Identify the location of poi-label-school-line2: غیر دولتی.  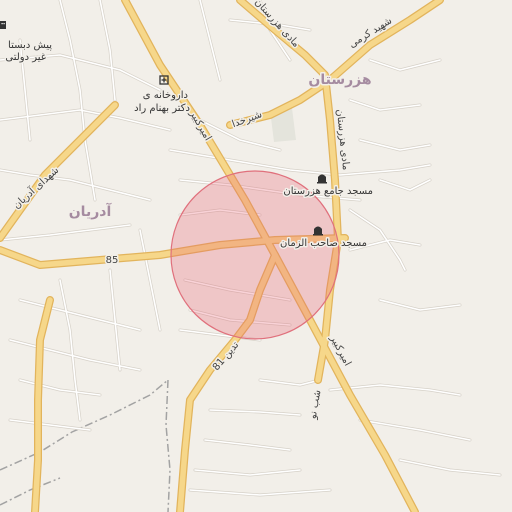
(25, 57).